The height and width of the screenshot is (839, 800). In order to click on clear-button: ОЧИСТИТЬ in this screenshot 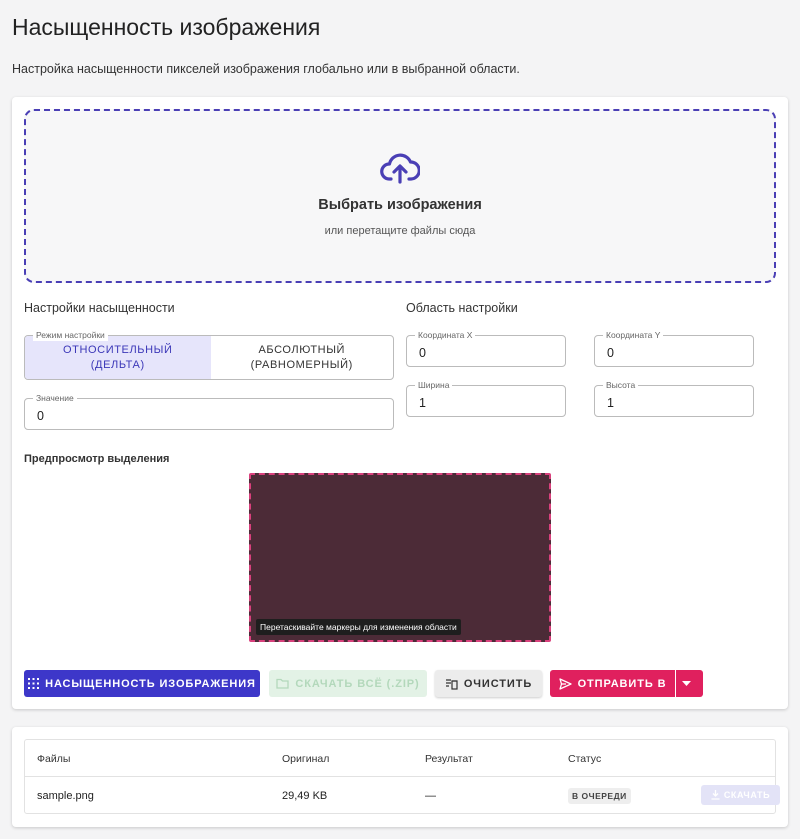, I will do `click(488, 683)`.